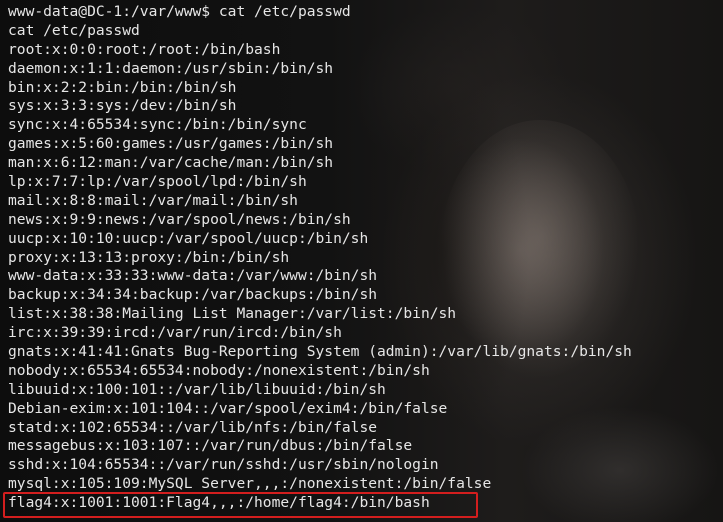  What do you see at coordinates (157, 125) in the screenshot?
I see `passwd-entry-sync: sync:x:4:65534:sync:/bin:/bin/sync` at bounding box center [157, 125].